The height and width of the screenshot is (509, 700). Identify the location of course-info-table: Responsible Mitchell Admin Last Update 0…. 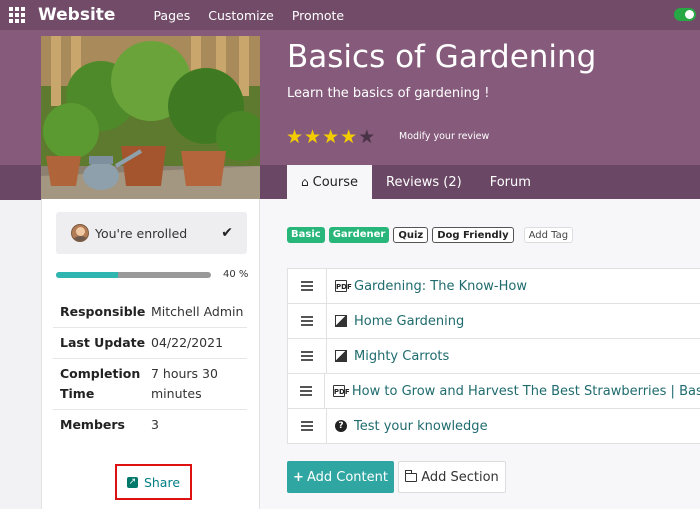
(150, 368).